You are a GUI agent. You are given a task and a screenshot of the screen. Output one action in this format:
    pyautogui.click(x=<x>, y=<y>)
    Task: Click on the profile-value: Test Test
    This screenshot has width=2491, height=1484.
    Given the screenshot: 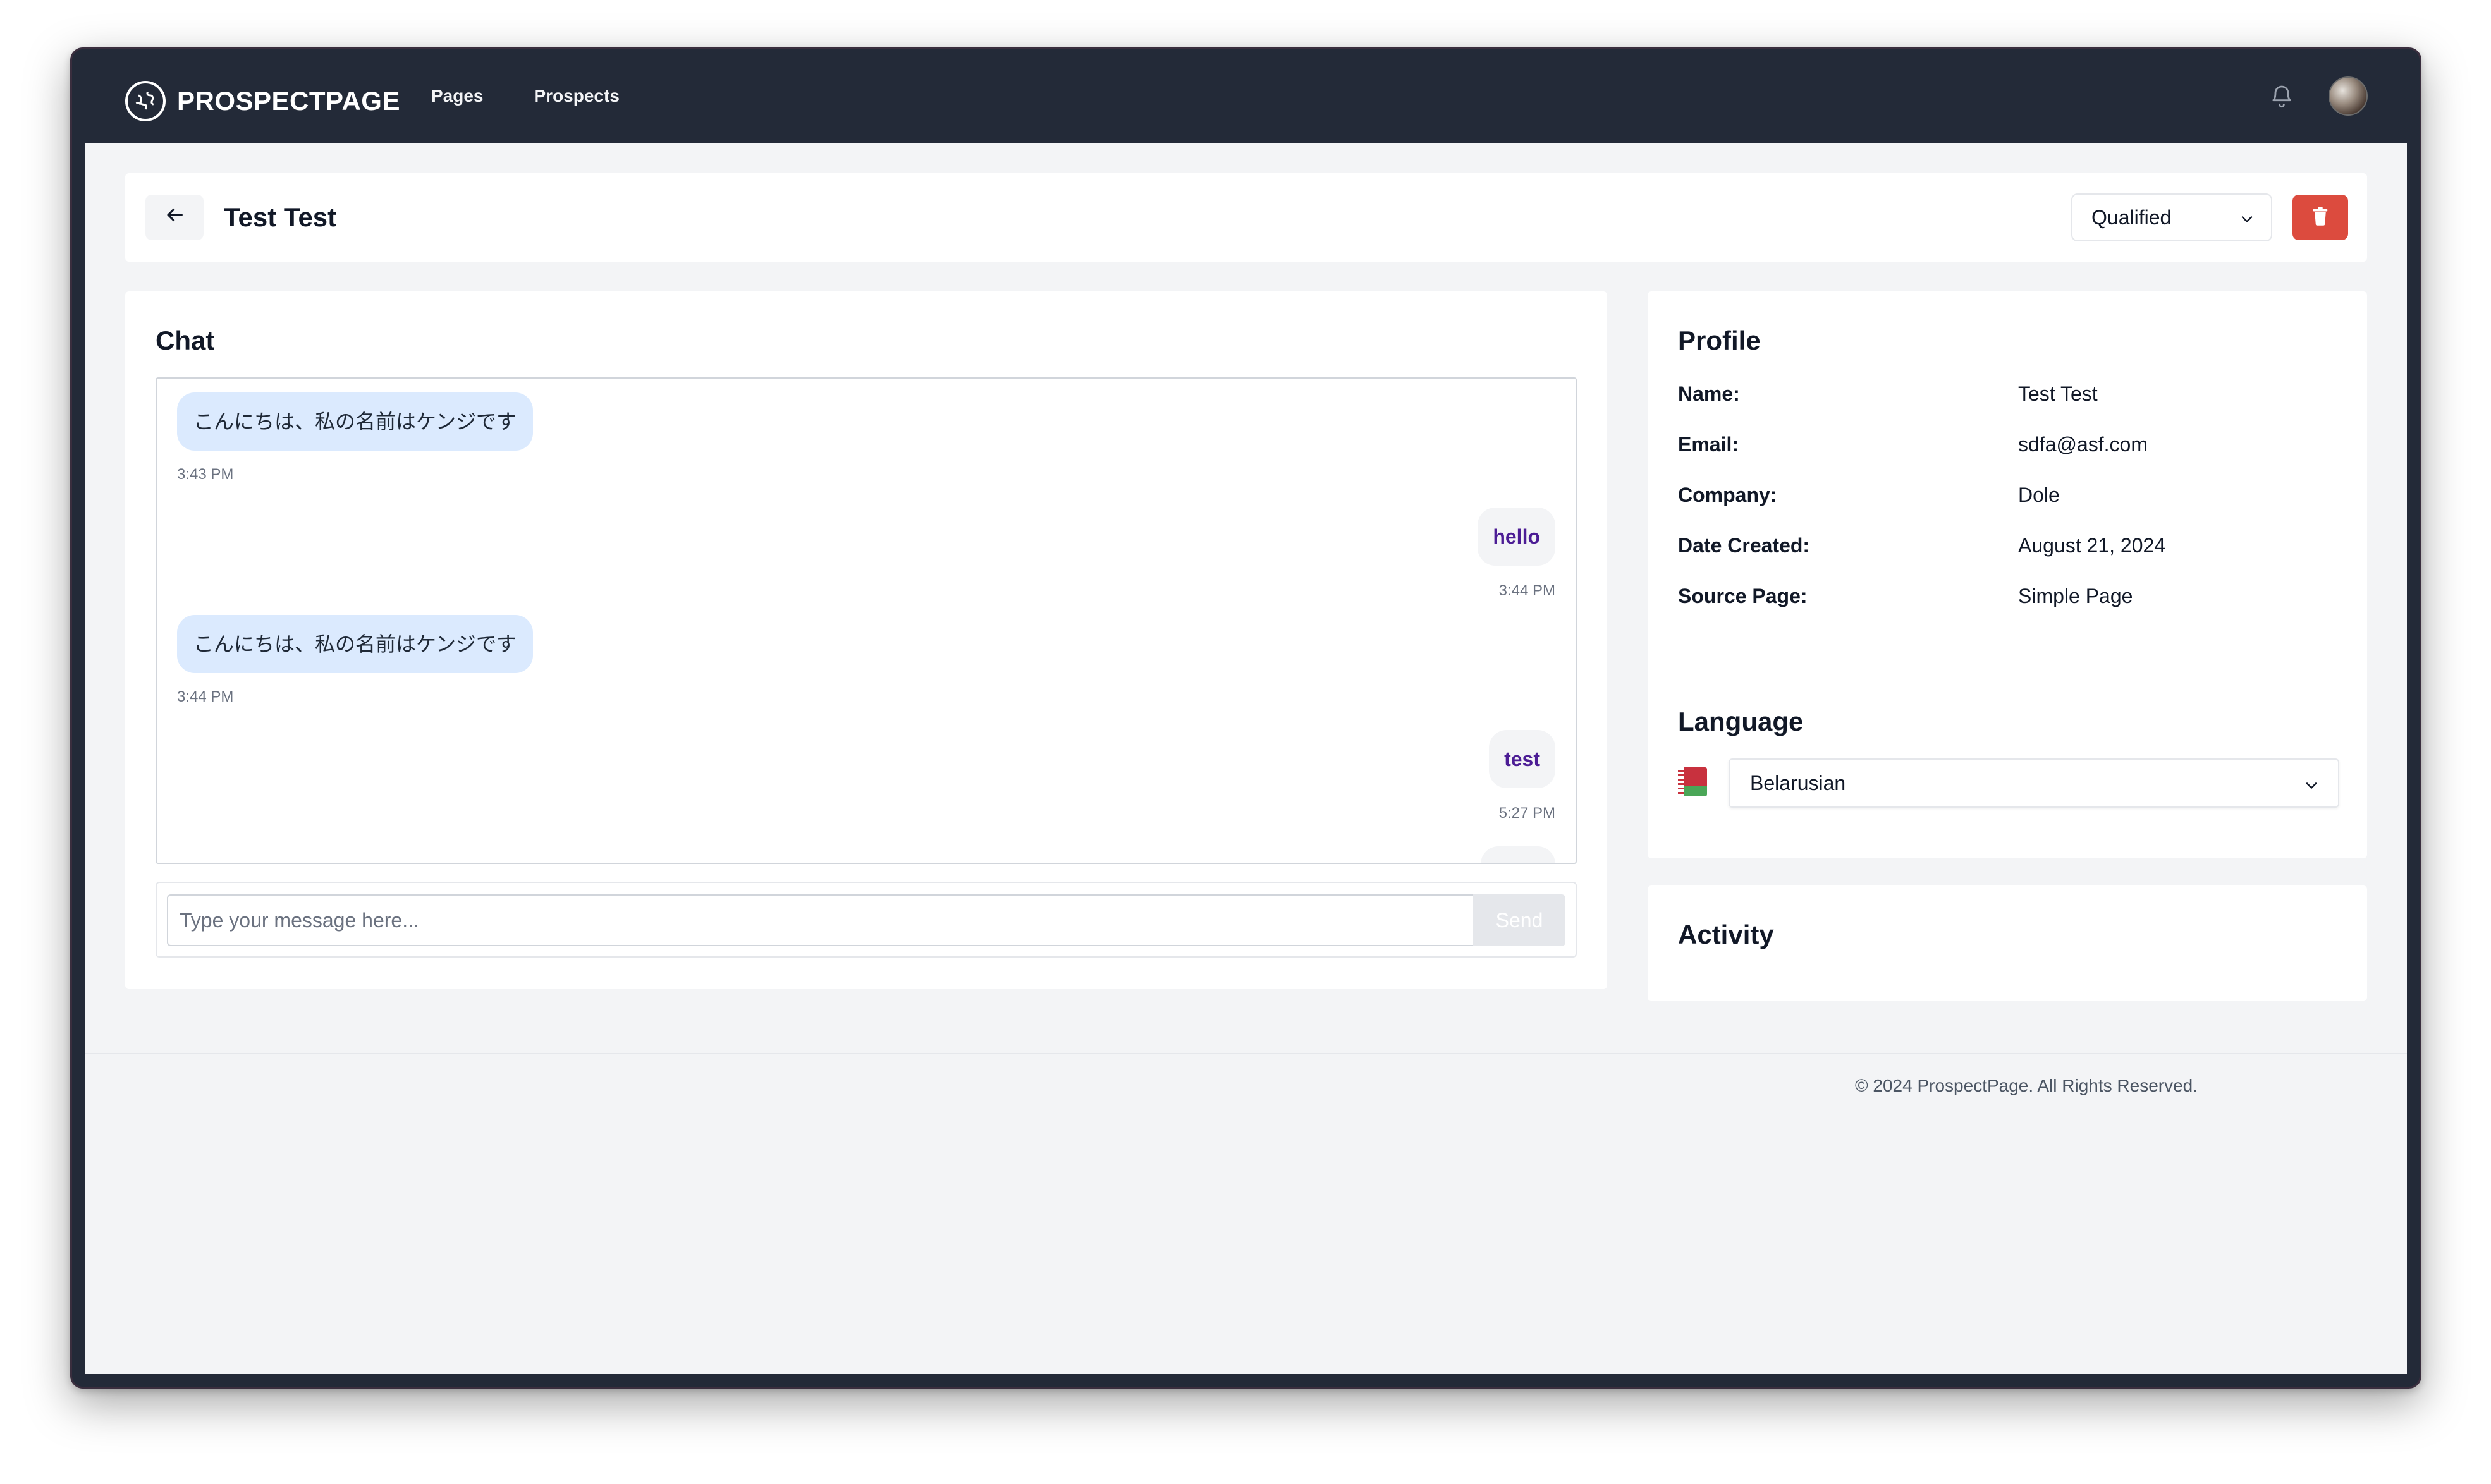 What is the action you would take?
    pyautogui.click(x=2058, y=393)
    